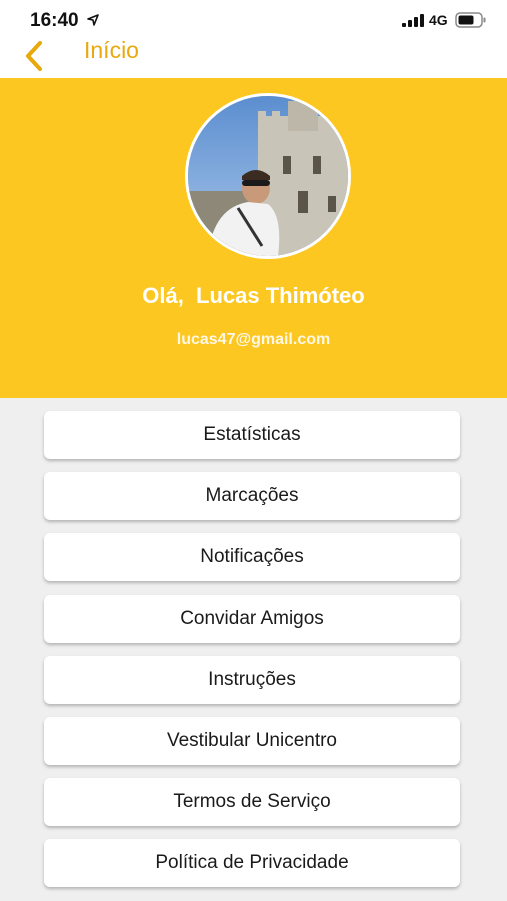 The height and width of the screenshot is (901, 507). What do you see at coordinates (54, 20) in the screenshot?
I see `status-time: 16:40` at bounding box center [54, 20].